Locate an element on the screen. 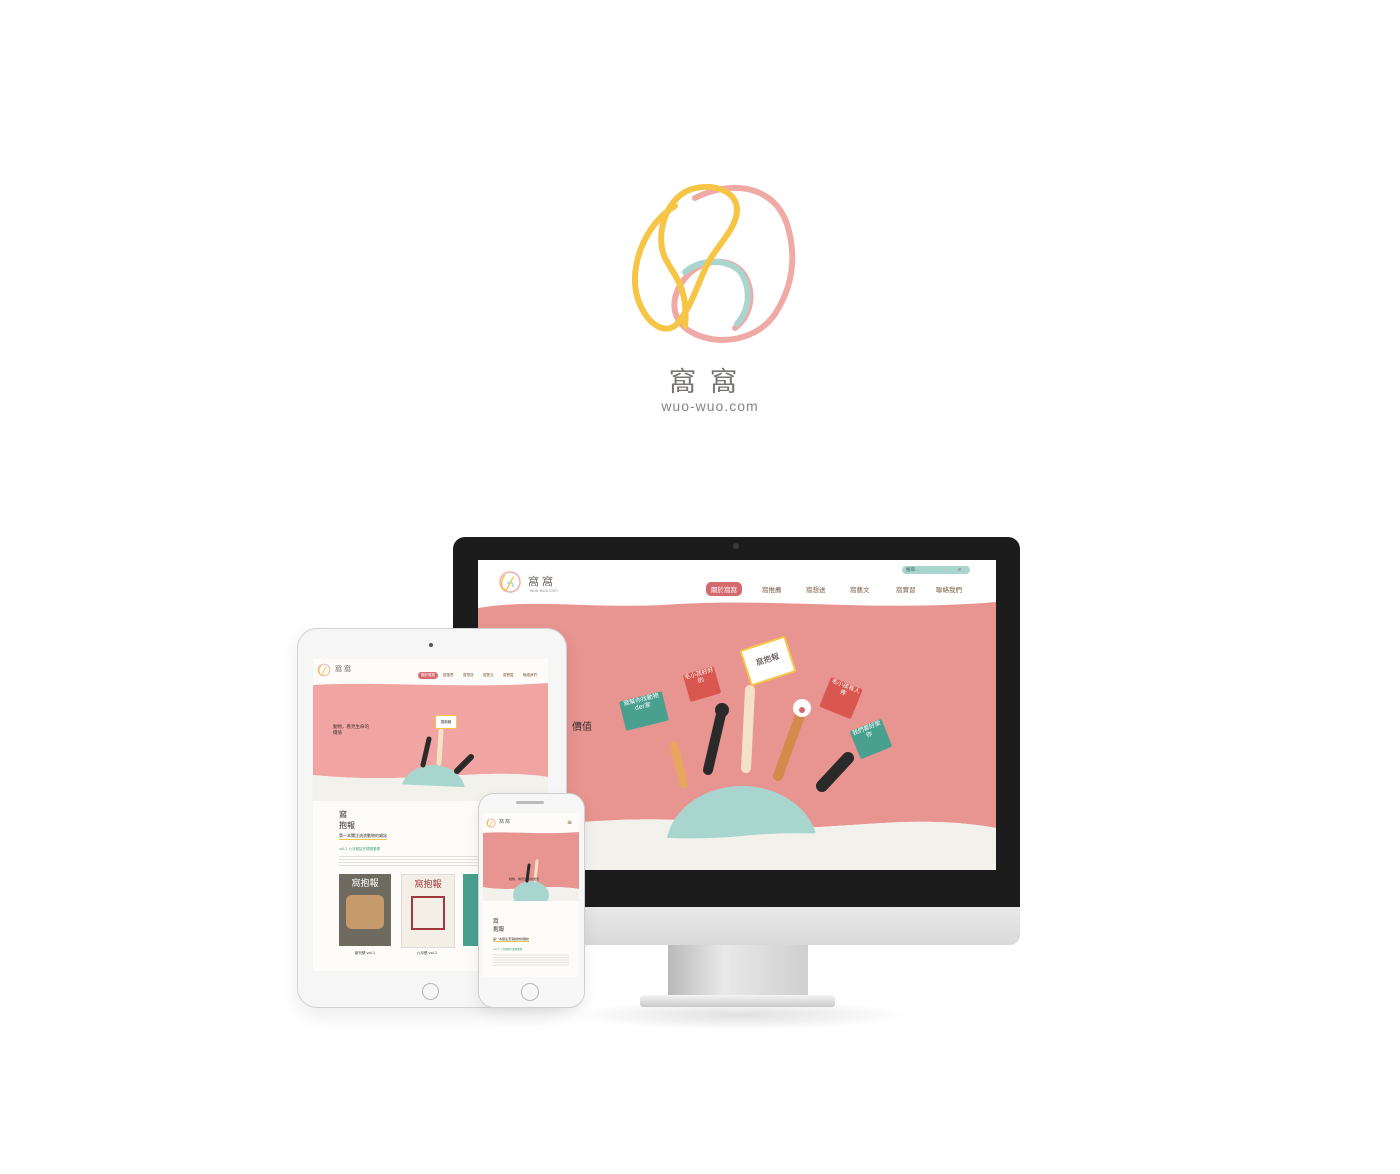  magazine-cover-2: 窩抱報 is located at coordinates (428, 911).